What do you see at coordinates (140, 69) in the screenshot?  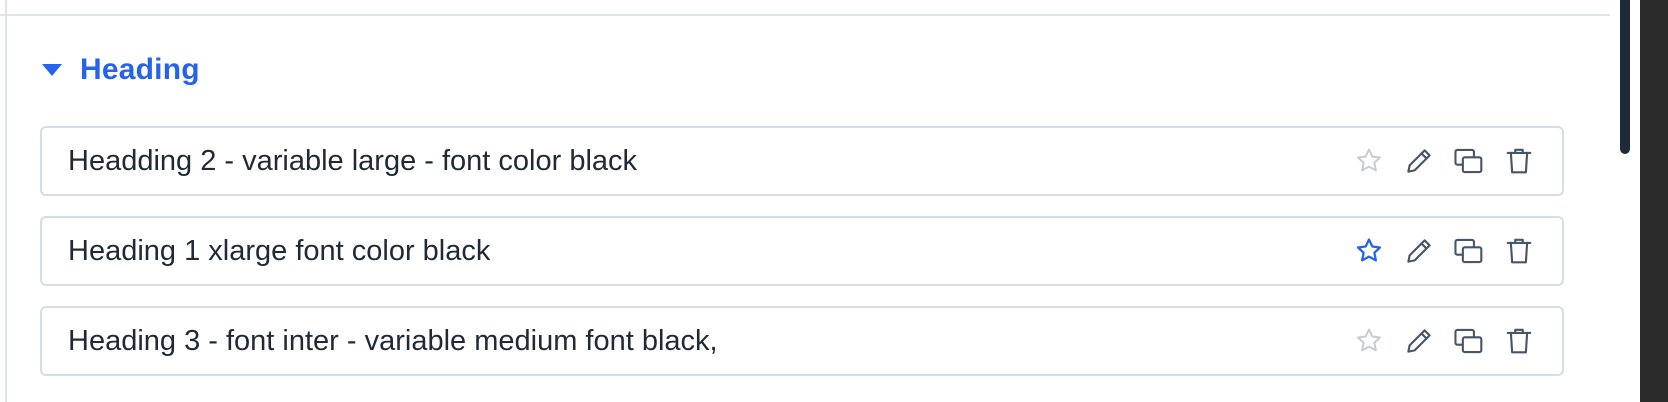 I see `section-title: Heading` at bounding box center [140, 69].